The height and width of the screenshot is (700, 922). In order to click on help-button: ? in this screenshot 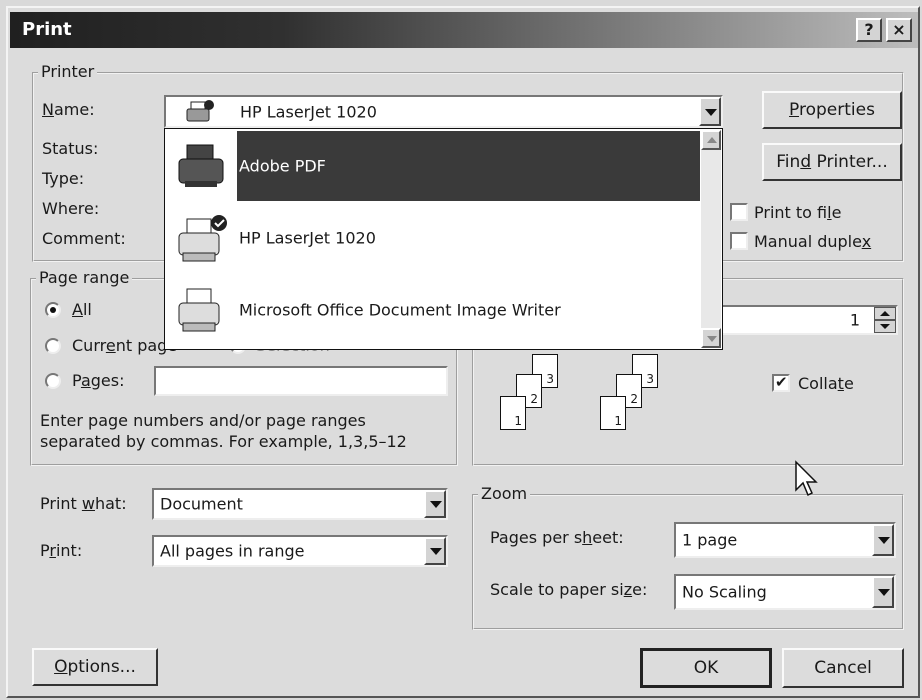, I will do `click(869, 30)`.